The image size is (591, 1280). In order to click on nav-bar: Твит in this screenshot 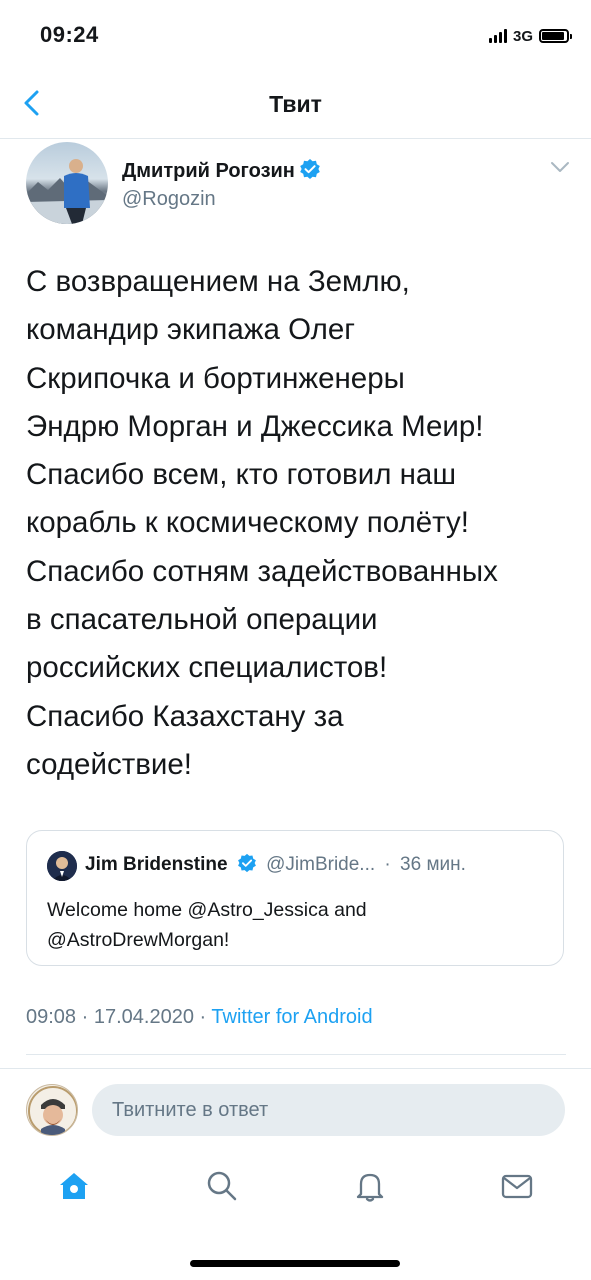, I will do `click(295, 104)`.